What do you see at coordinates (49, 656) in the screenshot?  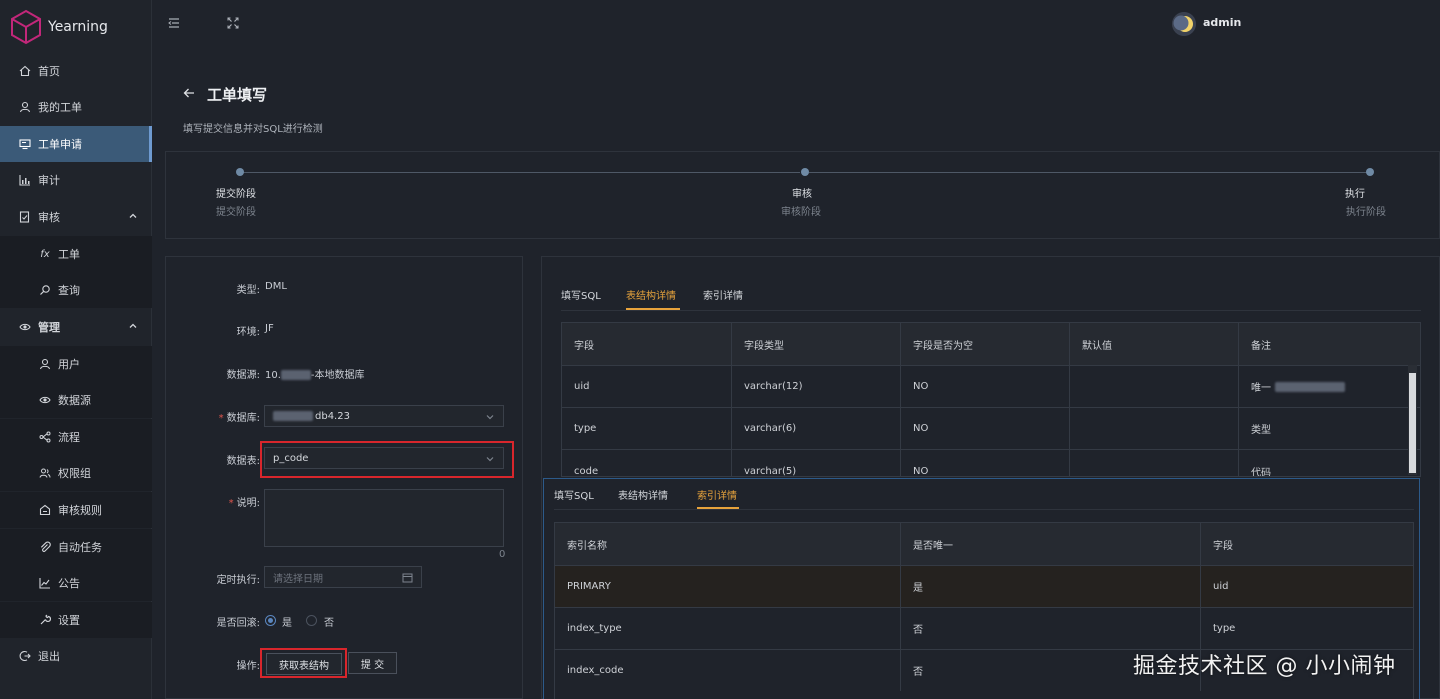 I see `sidebar-item-label: 退出` at bounding box center [49, 656].